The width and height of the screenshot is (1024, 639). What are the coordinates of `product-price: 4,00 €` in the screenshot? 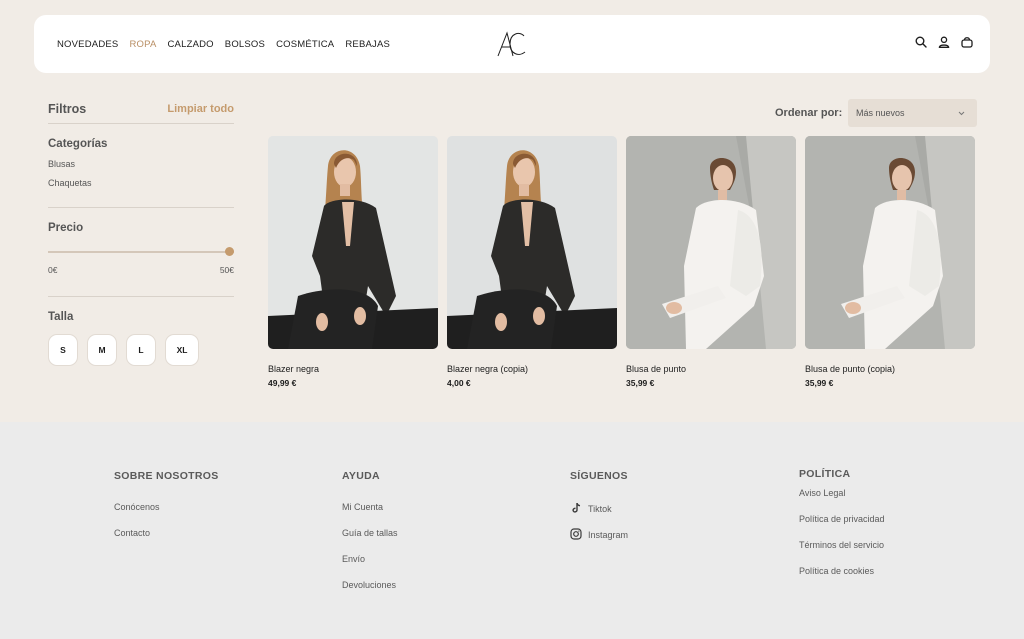 It's located at (459, 383).